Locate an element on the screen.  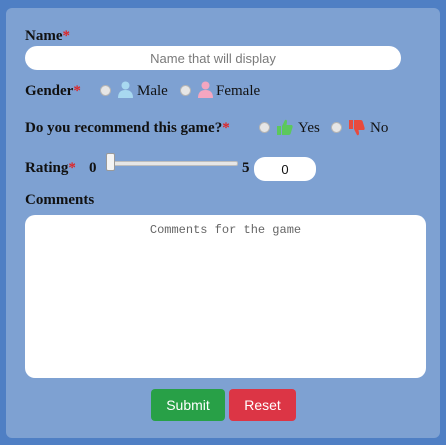
gender-label: Gender* is located at coordinates (53, 91).